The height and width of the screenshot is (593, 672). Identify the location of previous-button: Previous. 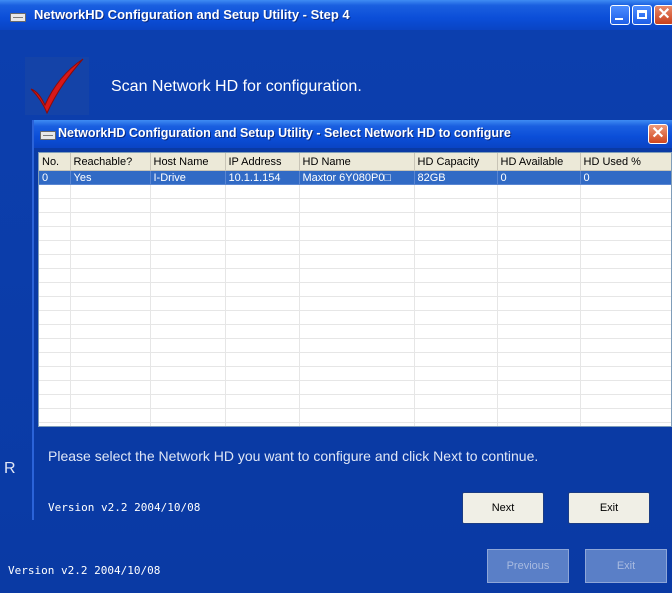
(528, 566).